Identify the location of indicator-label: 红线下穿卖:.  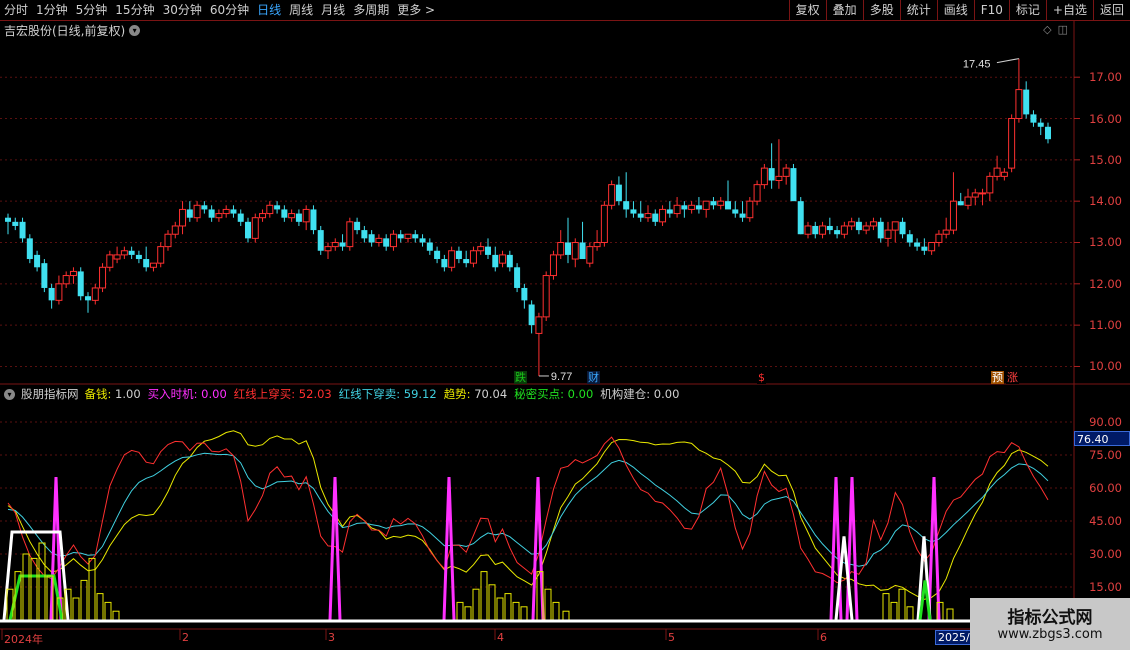
(369, 394).